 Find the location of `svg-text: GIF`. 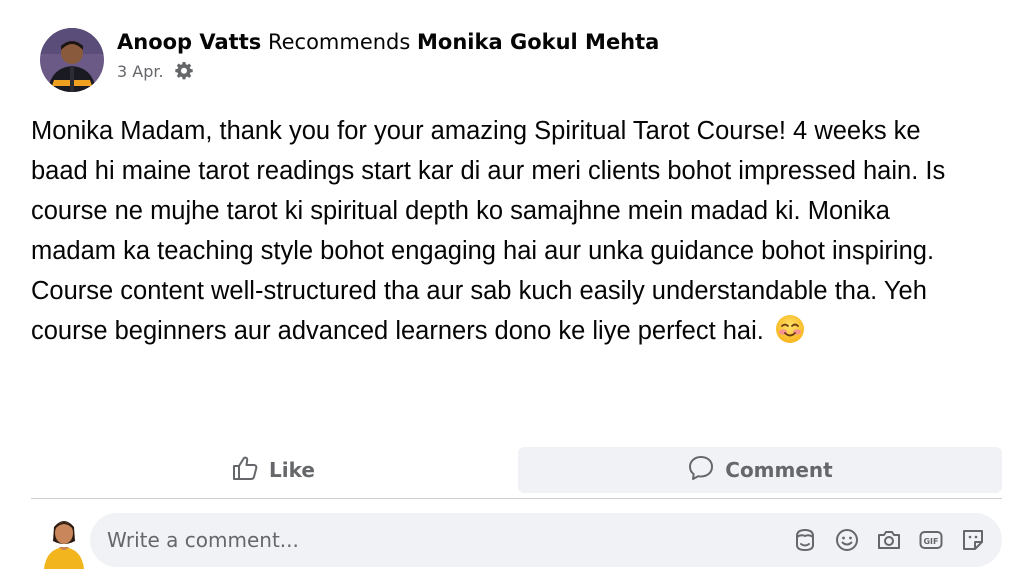

svg-text: GIF is located at coordinates (930, 541).